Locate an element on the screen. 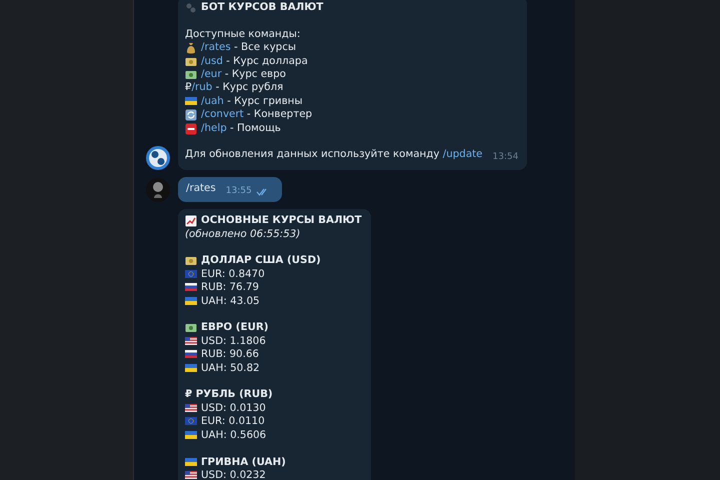 The height and width of the screenshot is (480, 720). command-link: /update is located at coordinates (462, 154).